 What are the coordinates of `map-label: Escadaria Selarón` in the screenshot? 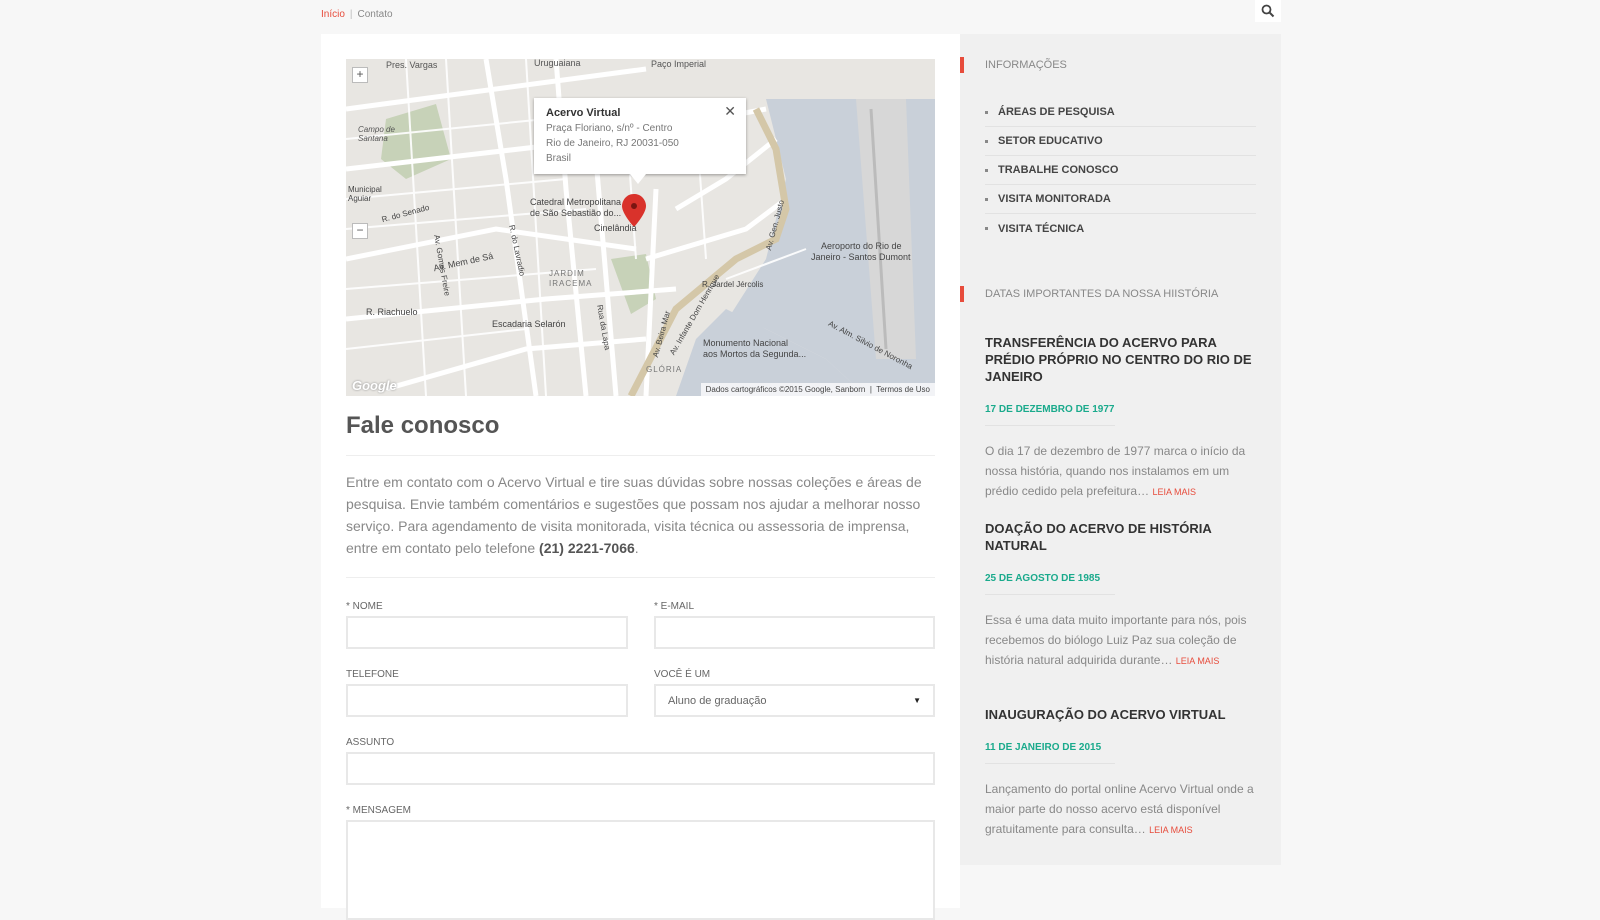 It's located at (529, 324).